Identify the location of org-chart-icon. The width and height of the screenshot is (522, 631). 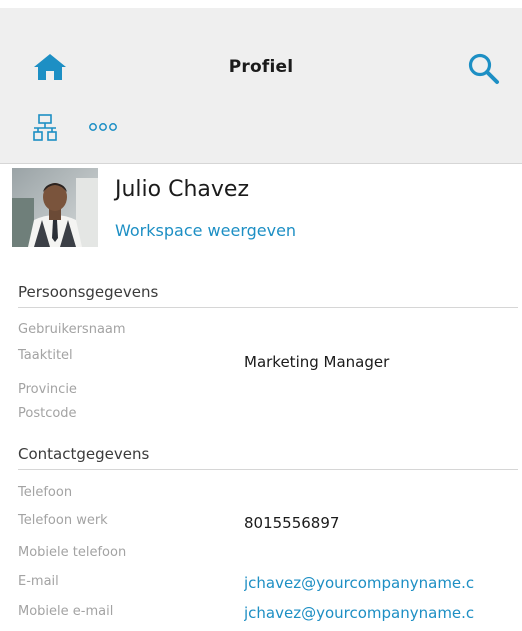
(45, 127).